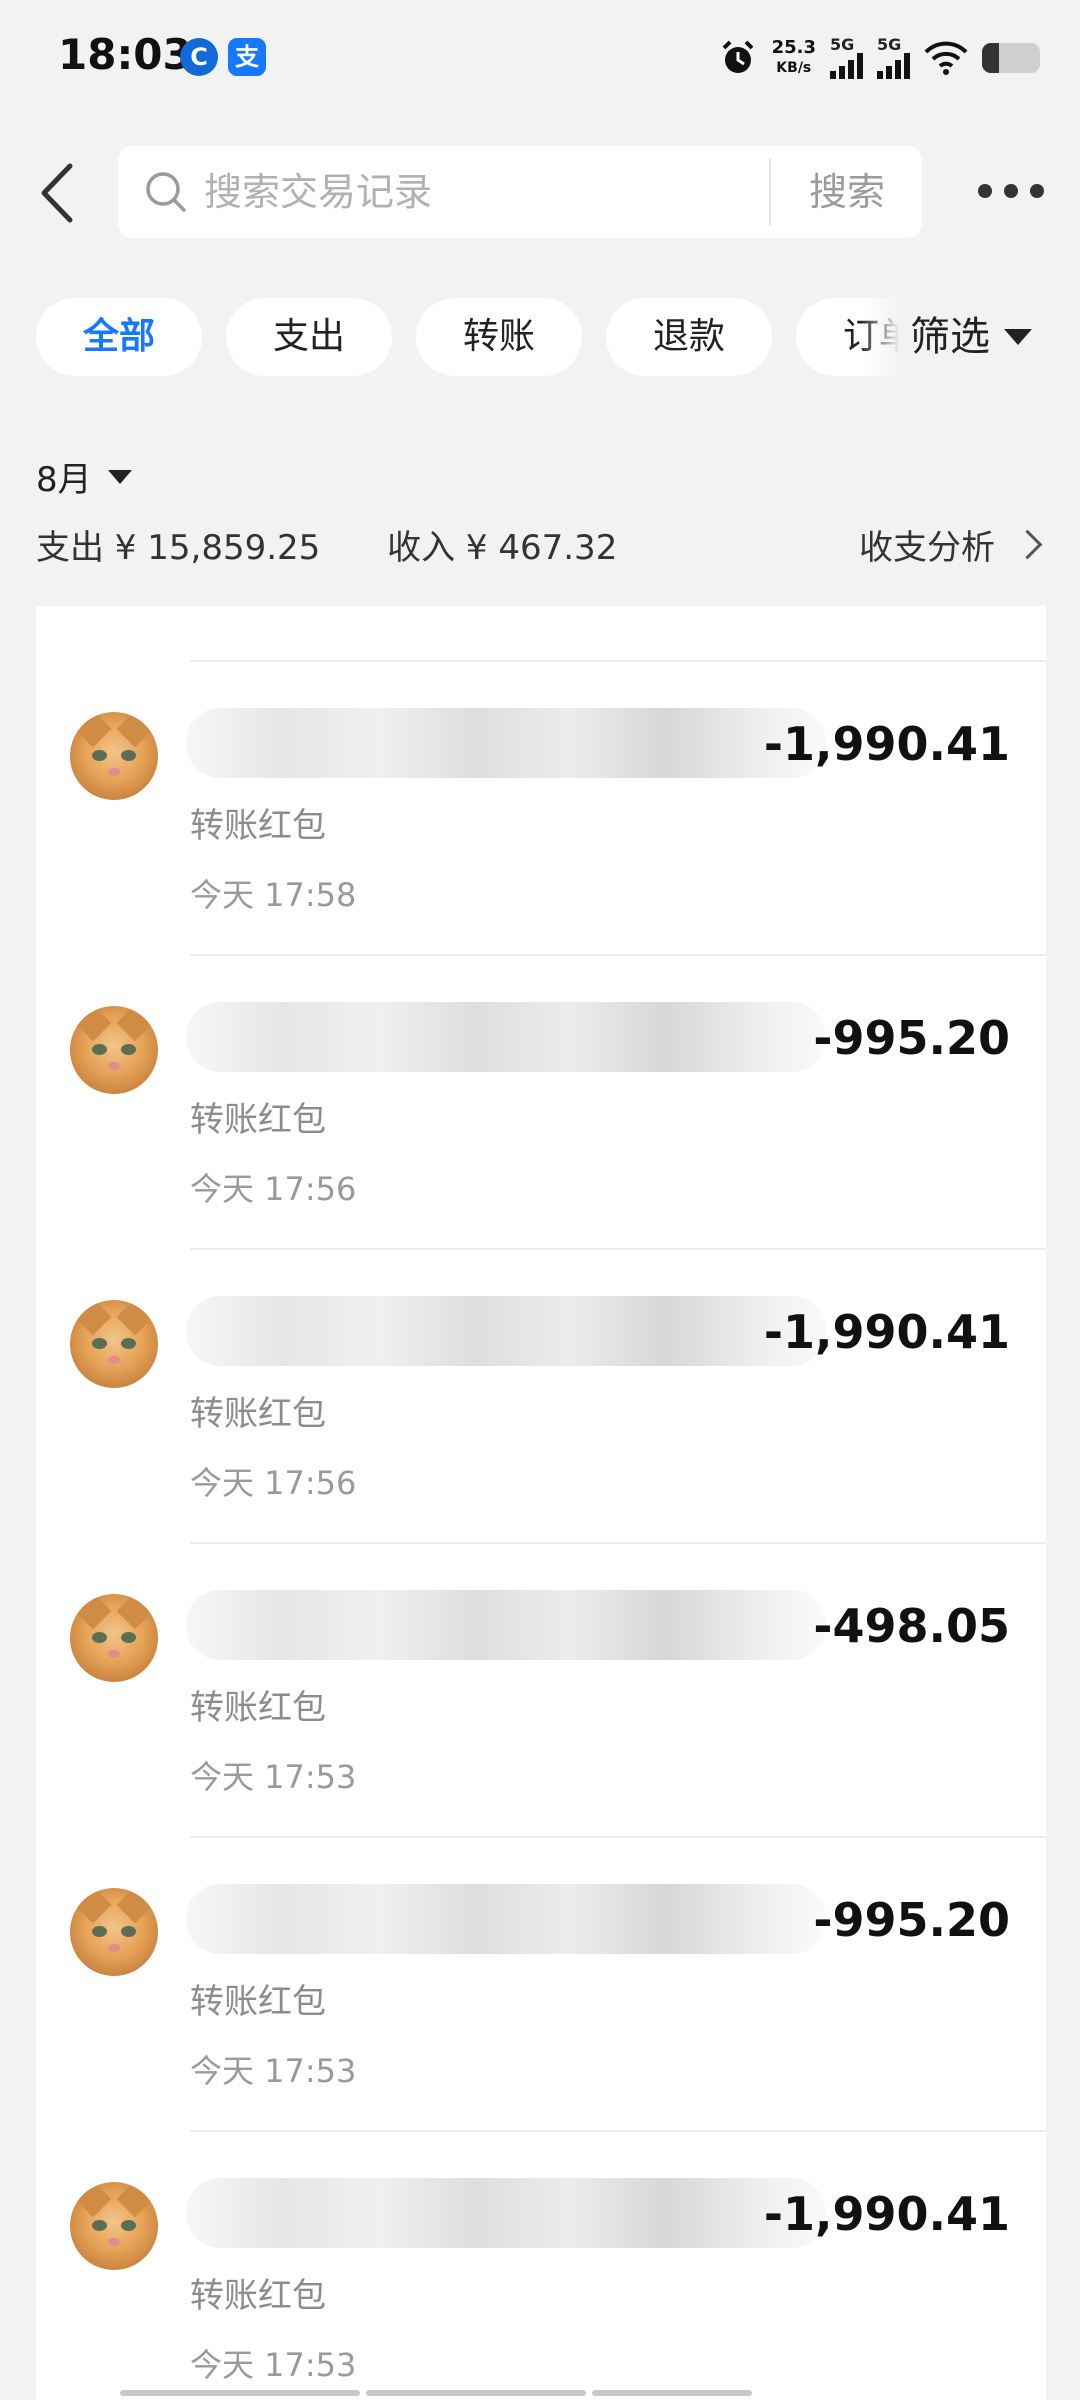  I want to click on analysis-link: 收支分析, so click(951, 544).